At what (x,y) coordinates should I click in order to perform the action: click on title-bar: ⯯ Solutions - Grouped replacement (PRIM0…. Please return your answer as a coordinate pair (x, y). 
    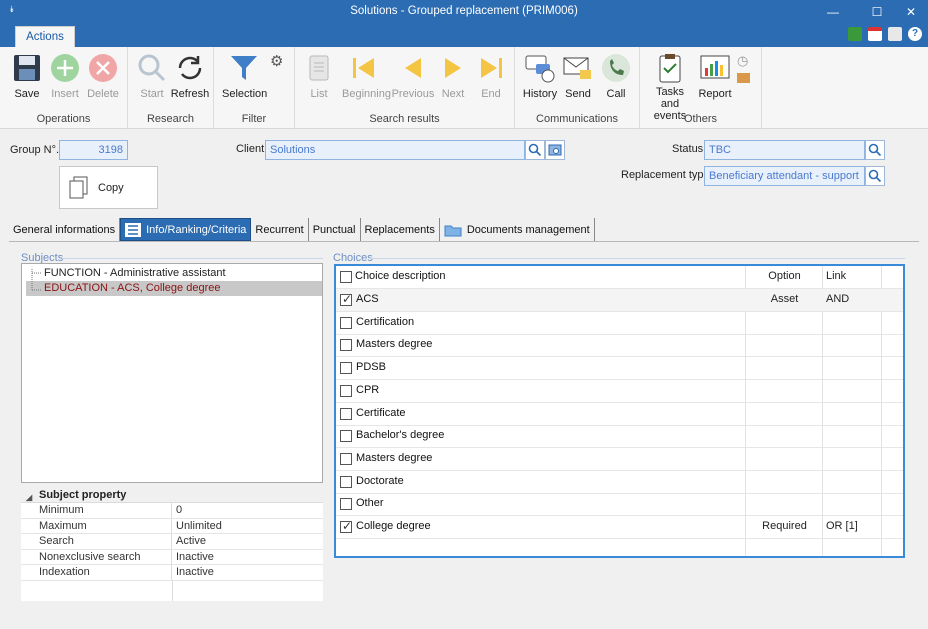
    Looking at the image, I should click on (464, 12).